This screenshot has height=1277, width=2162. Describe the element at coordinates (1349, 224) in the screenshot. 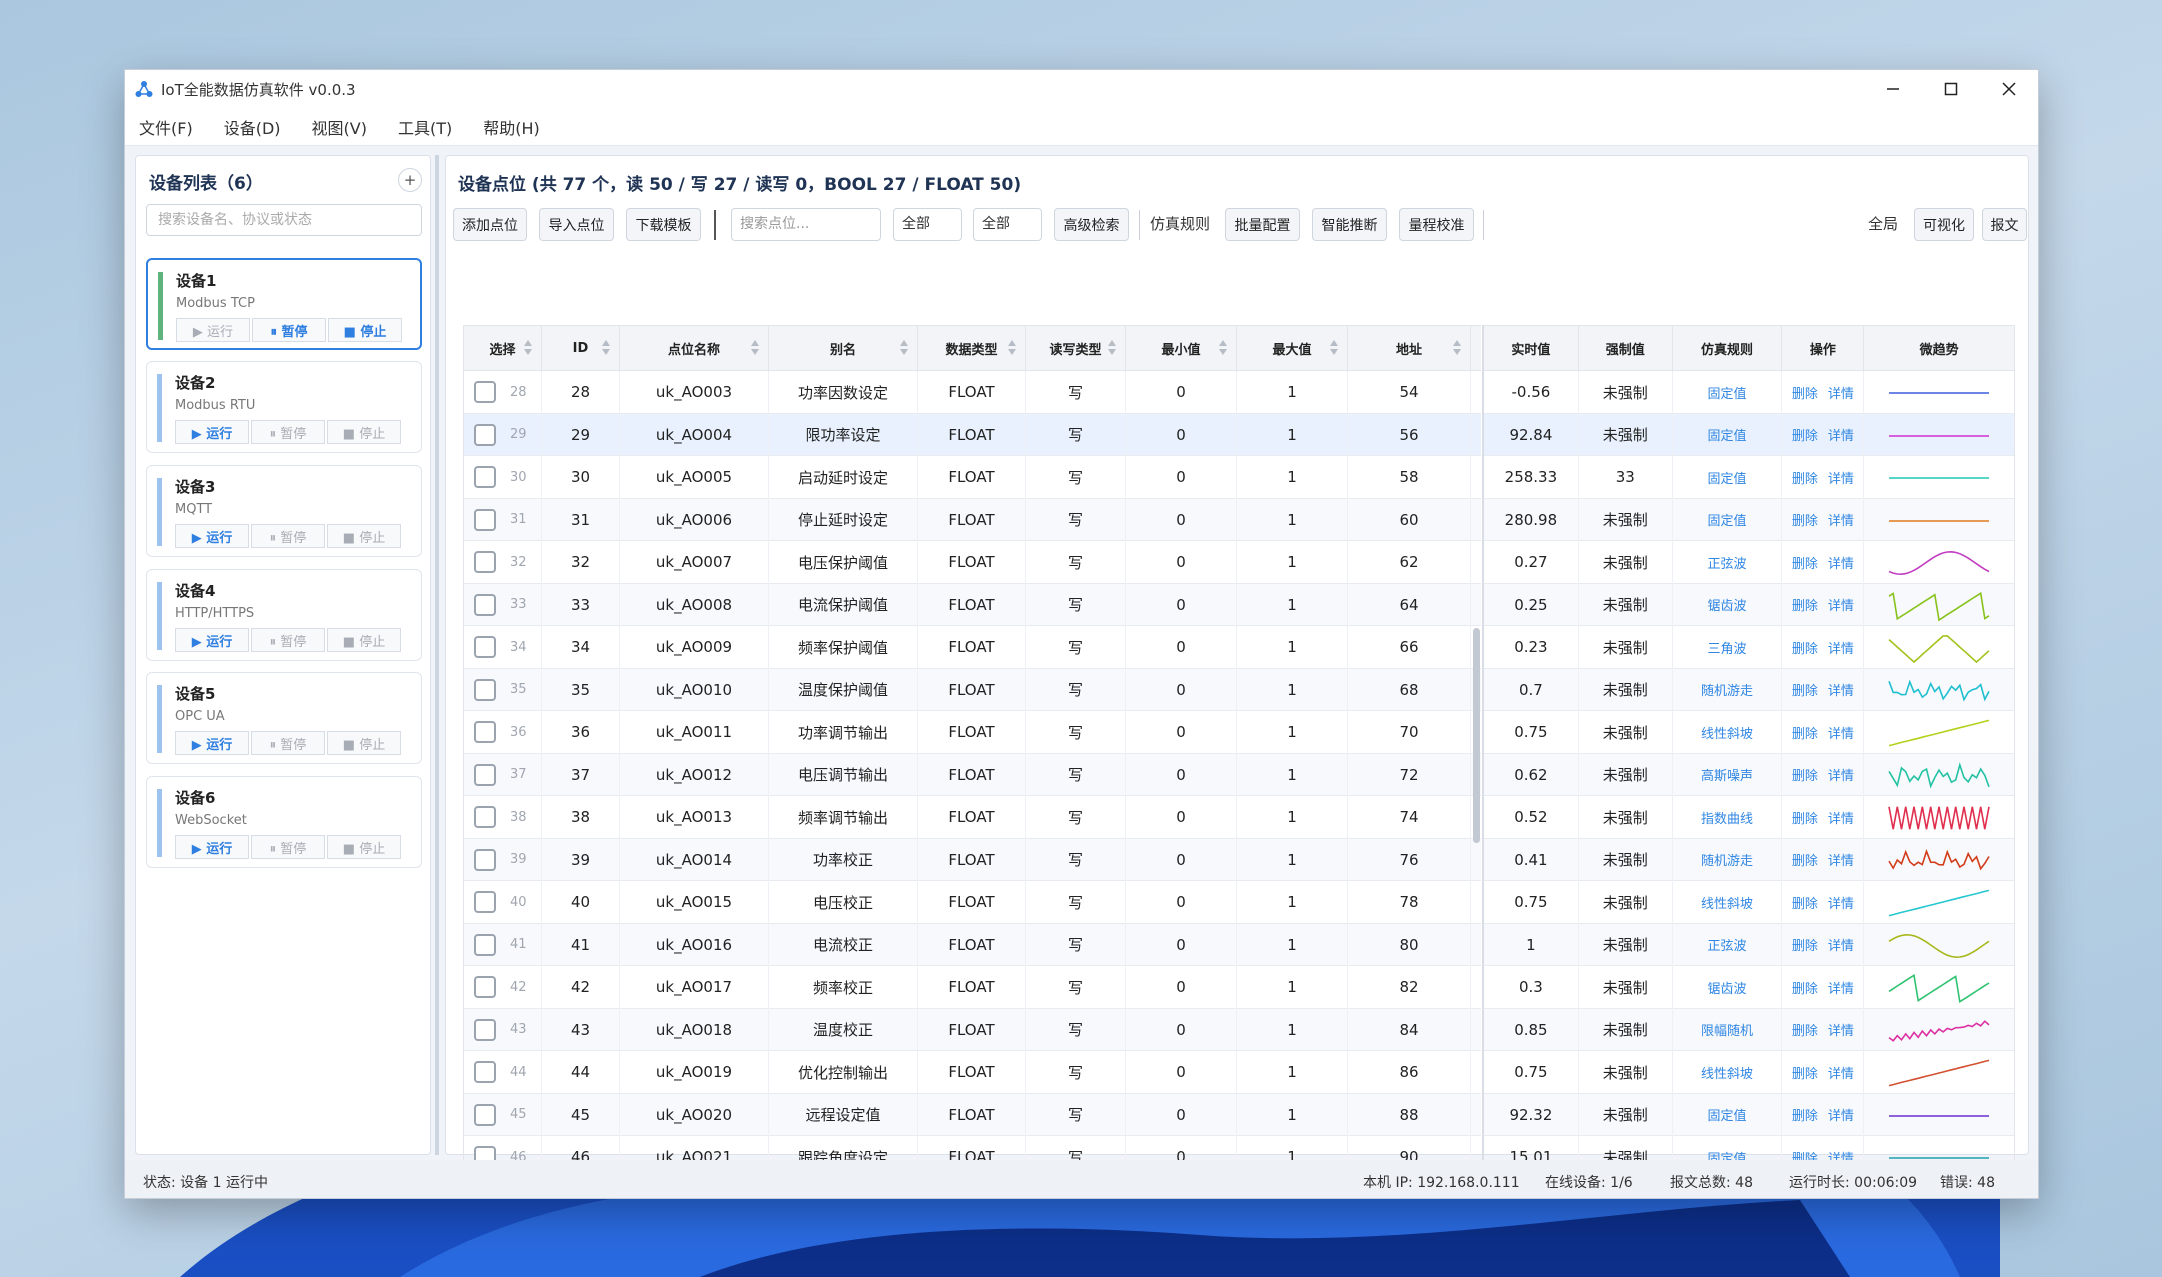

I see `smart-infer-button: 智能推断` at that location.